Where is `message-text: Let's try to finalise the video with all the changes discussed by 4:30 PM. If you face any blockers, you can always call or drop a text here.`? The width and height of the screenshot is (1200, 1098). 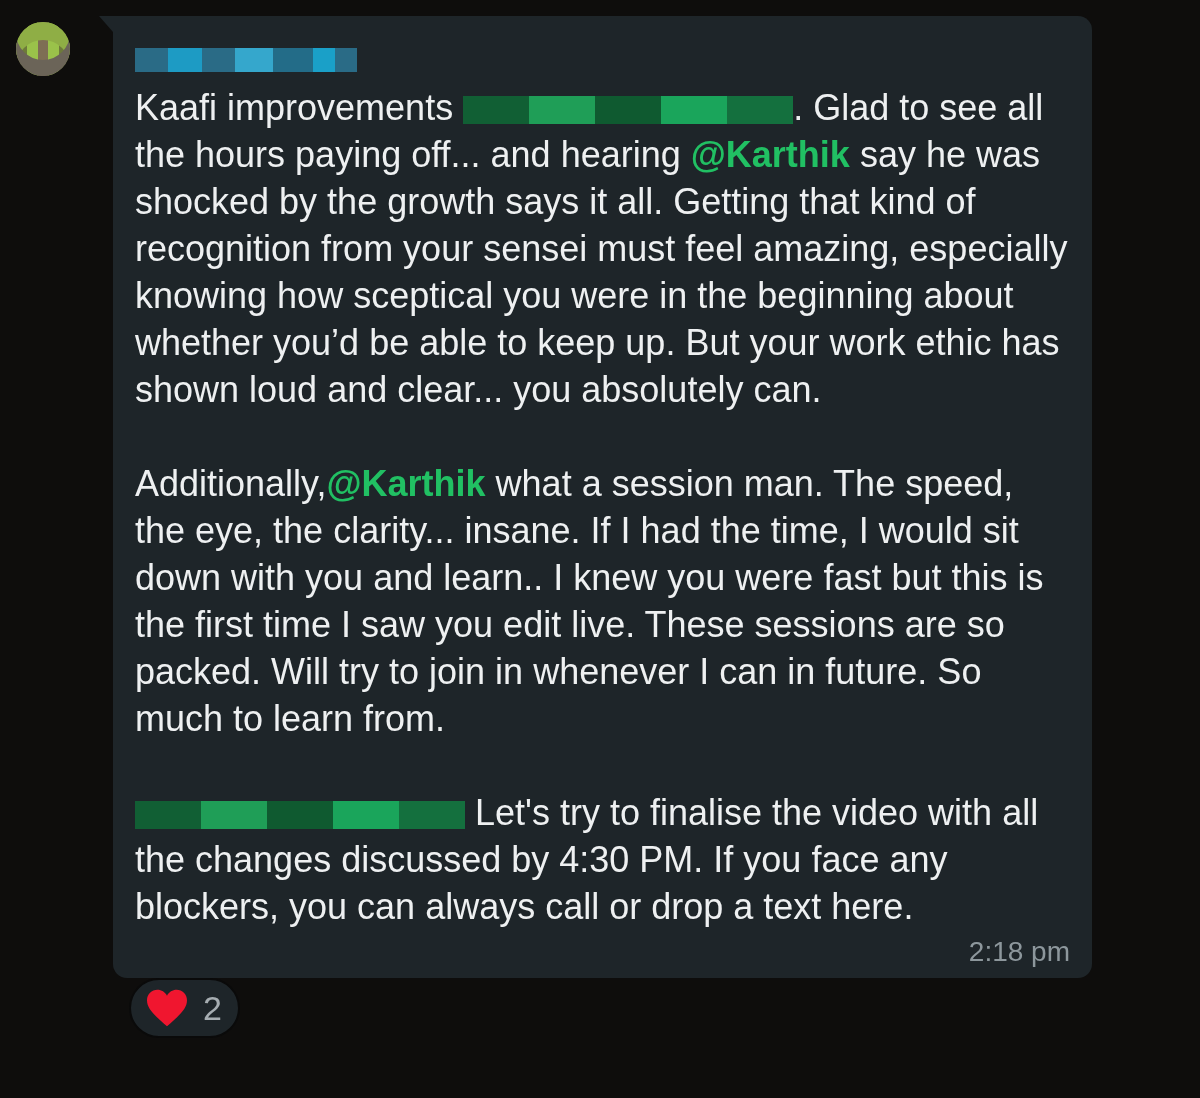 message-text: Let's try to finalise the video with all the changes discussed by 4:30 PM. If you face any blockers, you can always call or drop a text here. is located at coordinates (587, 860).